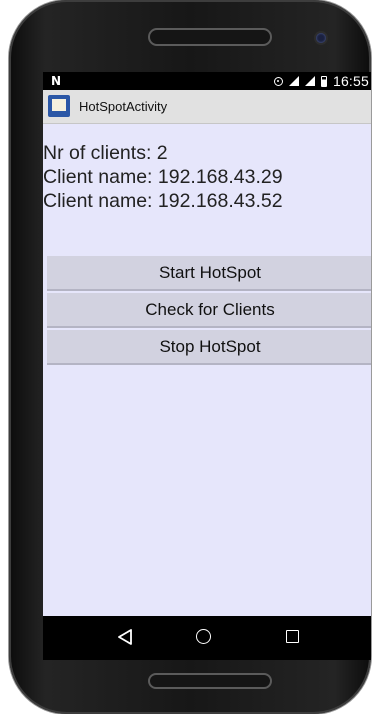 The width and height of the screenshot is (378, 714). I want to click on page-title: HotSpotActivity, so click(123, 106).